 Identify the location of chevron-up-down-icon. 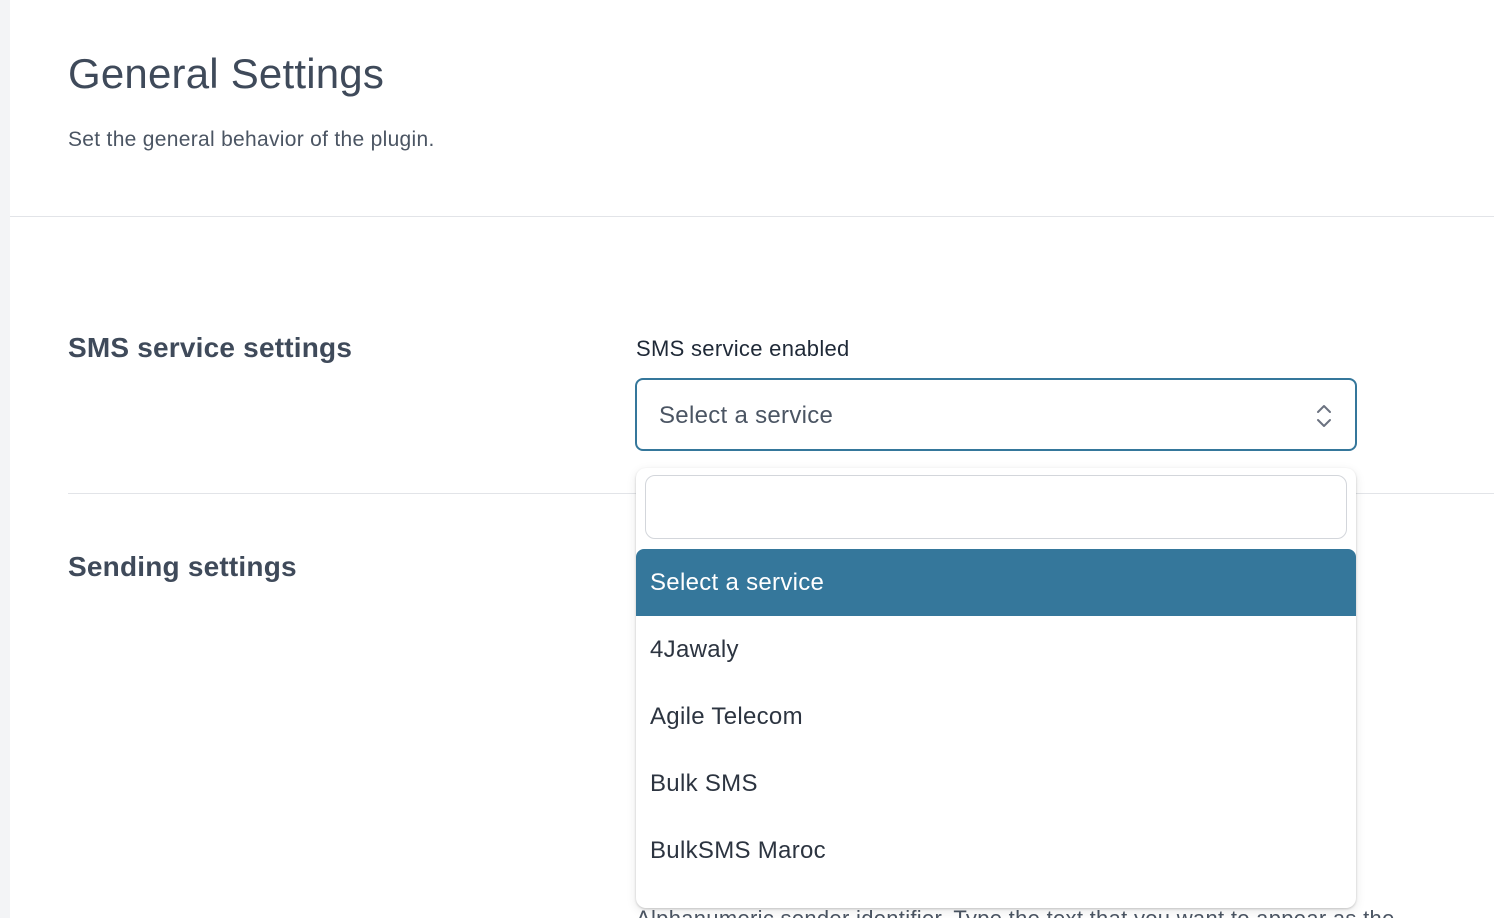
(1324, 416).